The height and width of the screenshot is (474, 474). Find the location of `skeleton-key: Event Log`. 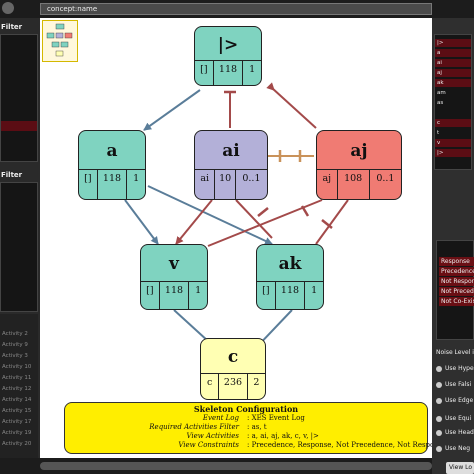

skeleton-key: Event Log is located at coordinates (220, 418).